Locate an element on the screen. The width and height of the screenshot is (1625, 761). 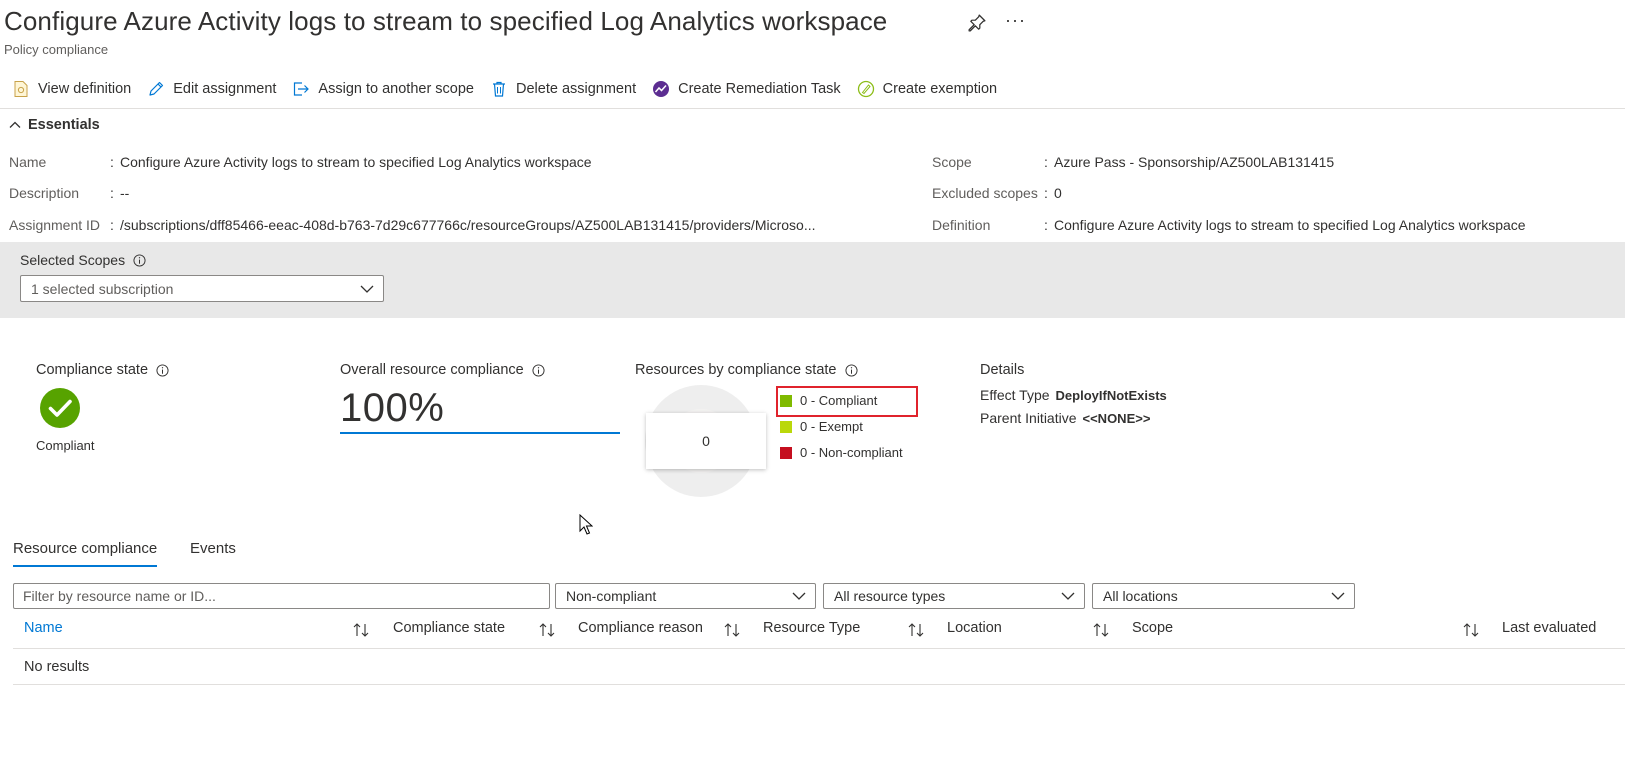
details-title: Details is located at coordinates (1002, 370).